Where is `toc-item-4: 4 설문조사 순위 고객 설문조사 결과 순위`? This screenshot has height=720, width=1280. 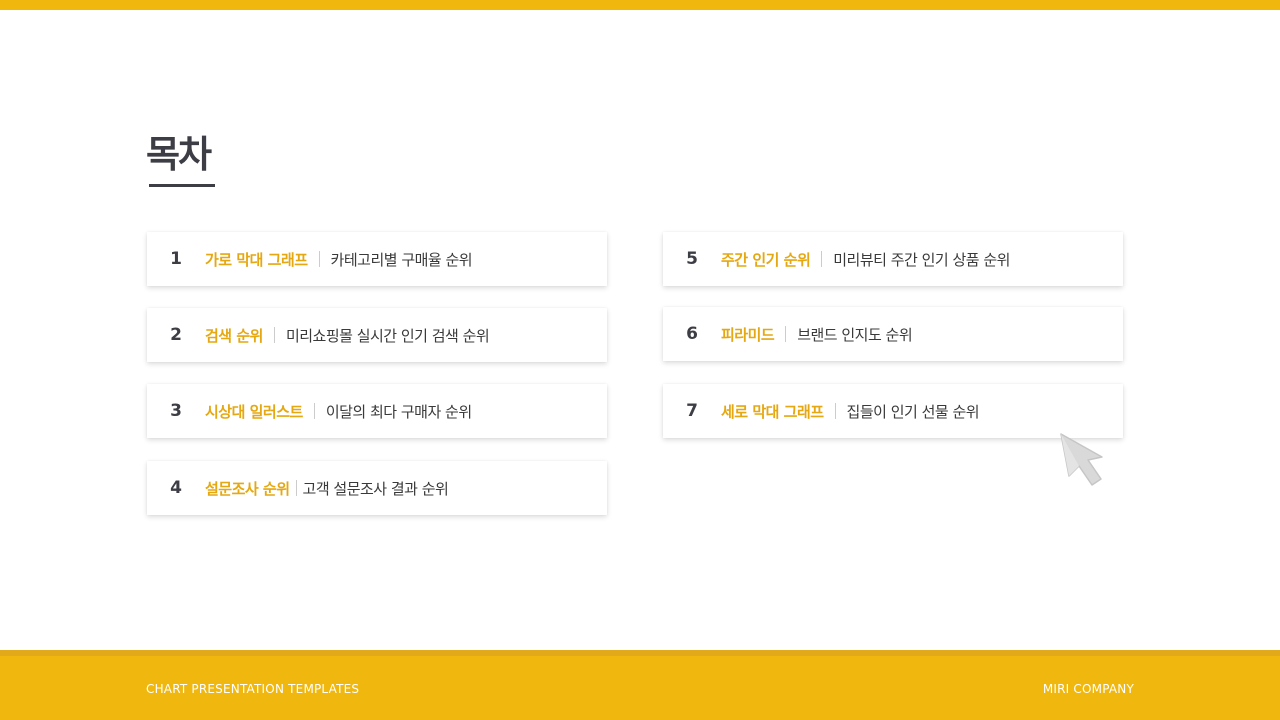
toc-item-4: 4 설문조사 순위 고객 설문조사 결과 순위 is located at coordinates (377, 488).